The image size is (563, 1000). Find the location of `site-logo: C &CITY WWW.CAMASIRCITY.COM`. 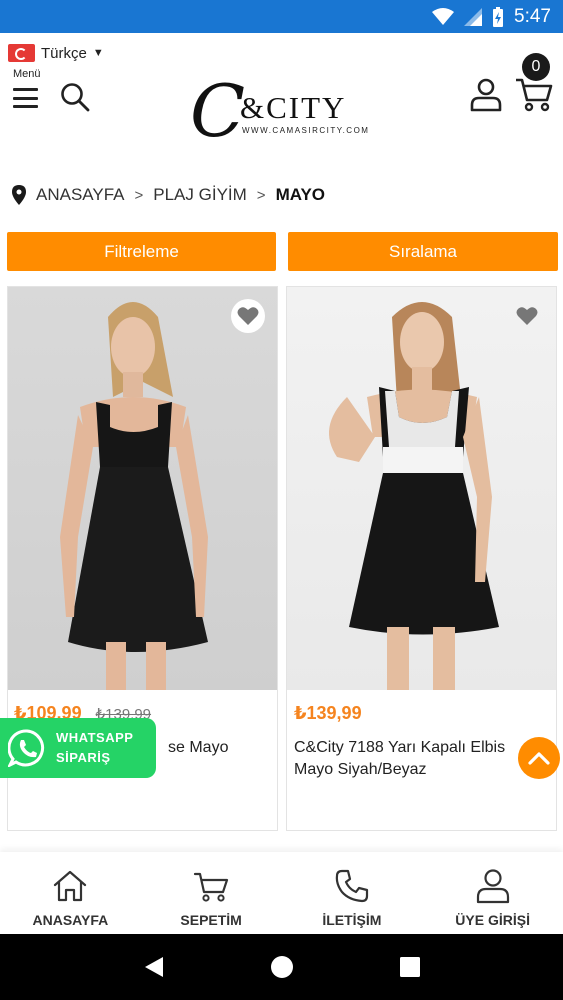

site-logo: C &CITY WWW.CAMASIRCITY.COM is located at coordinates (279, 113).